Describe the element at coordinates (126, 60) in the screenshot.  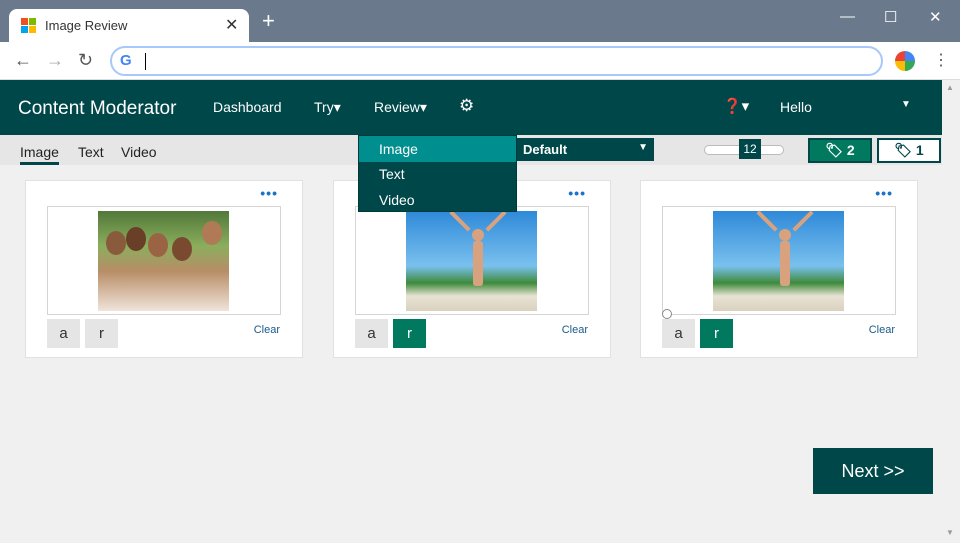
I see `google-icon: G` at that location.